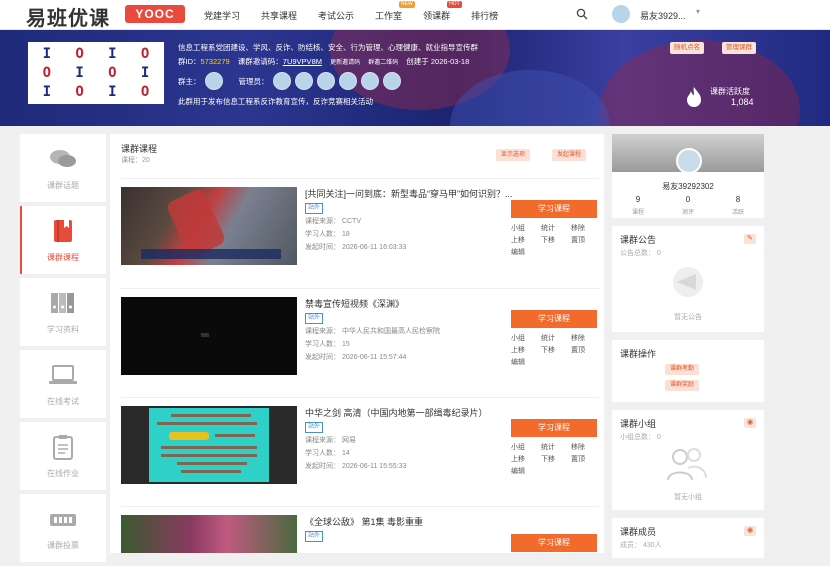 The width and height of the screenshot is (830, 566). What do you see at coordinates (222, 15) in the screenshot?
I see `nav-item-party-study: 党建学习` at bounding box center [222, 15].